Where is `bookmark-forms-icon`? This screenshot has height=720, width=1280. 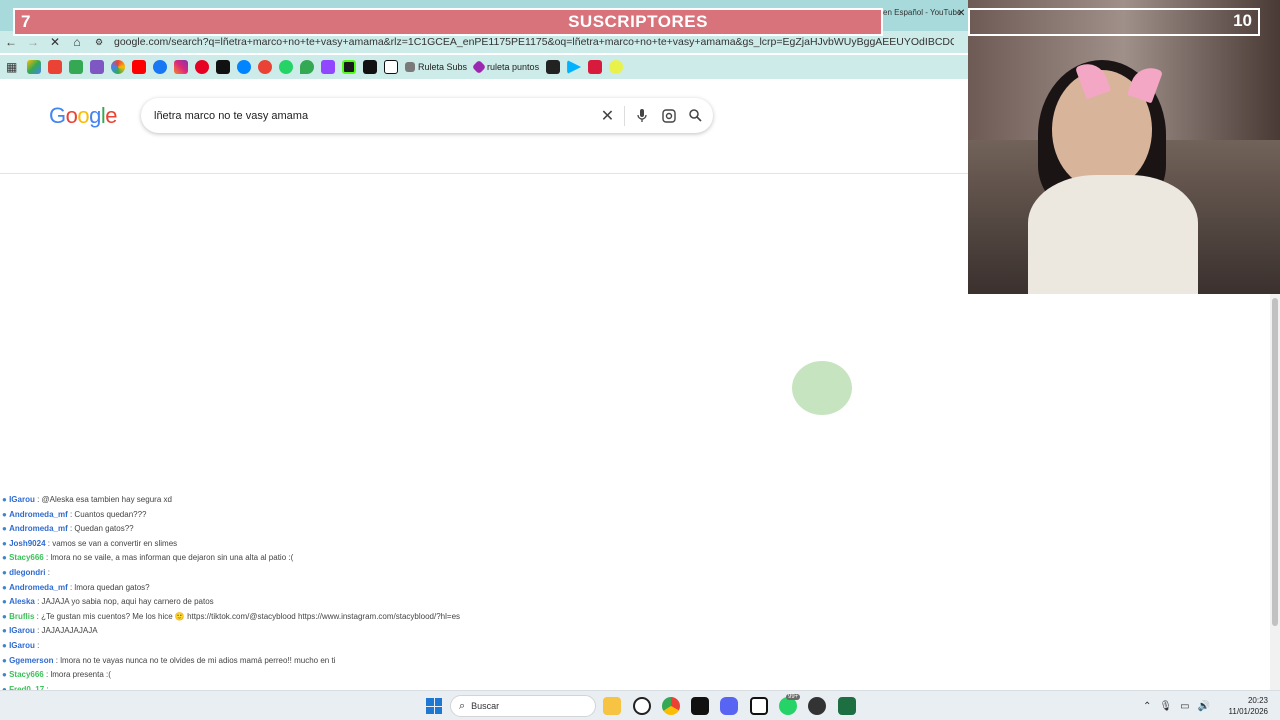
bookmark-forms-icon is located at coordinates (97, 67).